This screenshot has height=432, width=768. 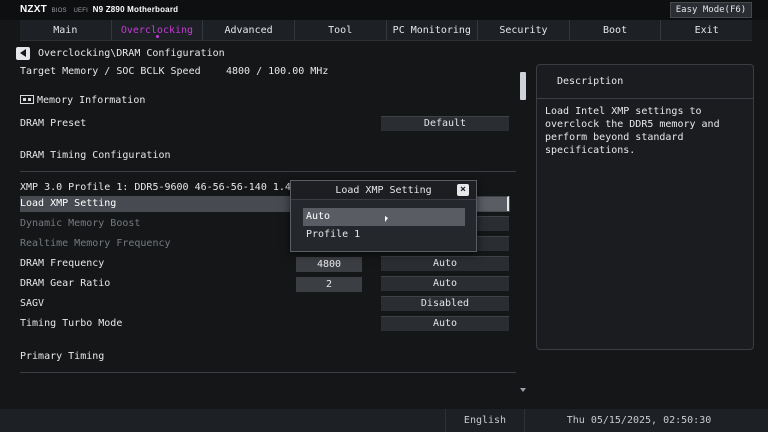 What do you see at coordinates (158, 30) in the screenshot?
I see `tab-overclocking: Overclocking` at bounding box center [158, 30].